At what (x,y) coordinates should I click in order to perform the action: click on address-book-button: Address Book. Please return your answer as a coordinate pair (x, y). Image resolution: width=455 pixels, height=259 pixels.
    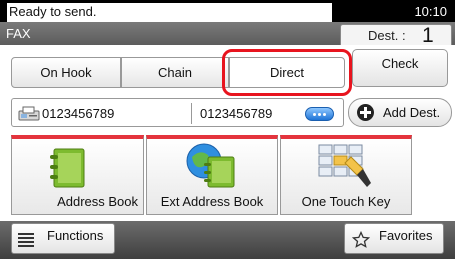
    Looking at the image, I should click on (77, 175).